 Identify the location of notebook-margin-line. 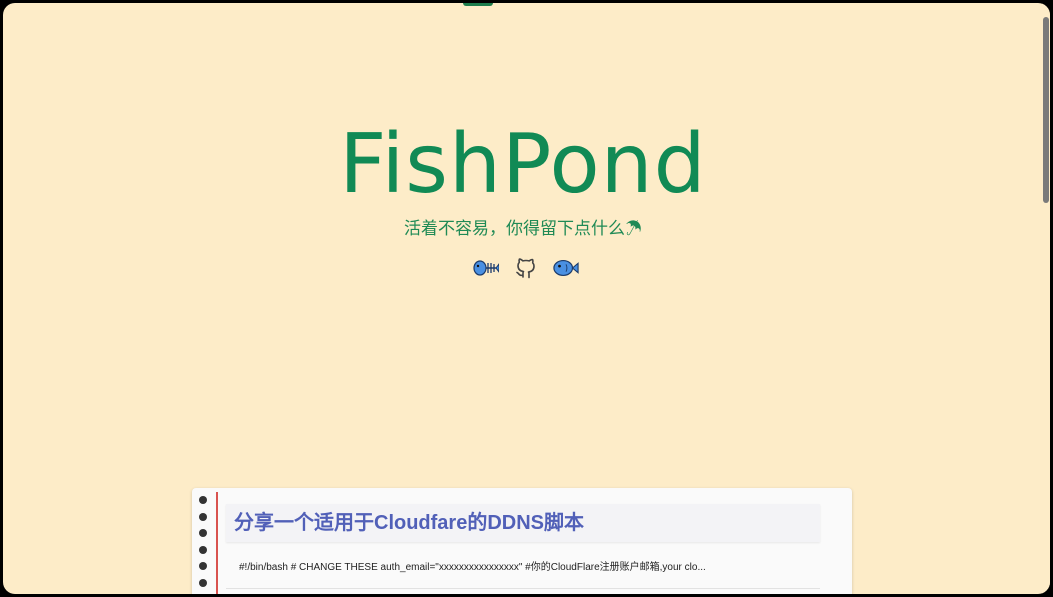
(217, 543).